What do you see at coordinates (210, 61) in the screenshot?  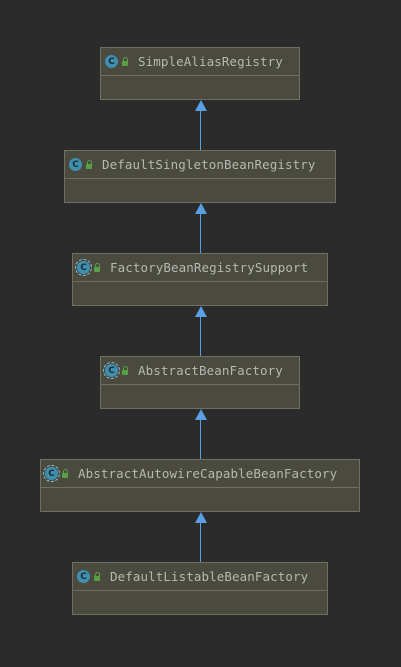 I see `class-name: SimpleAliasRegistry` at bounding box center [210, 61].